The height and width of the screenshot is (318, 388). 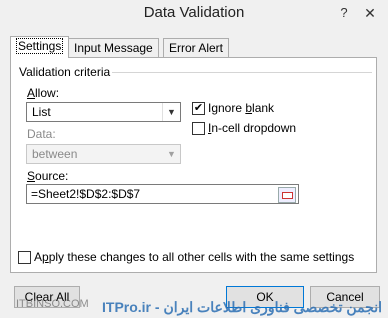 What do you see at coordinates (344, 13) in the screenshot?
I see `help-button: ?` at bounding box center [344, 13].